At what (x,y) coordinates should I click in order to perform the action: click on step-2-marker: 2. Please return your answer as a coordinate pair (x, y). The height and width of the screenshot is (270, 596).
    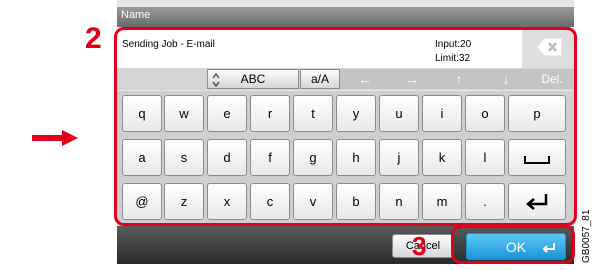
    Looking at the image, I should click on (93, 38).